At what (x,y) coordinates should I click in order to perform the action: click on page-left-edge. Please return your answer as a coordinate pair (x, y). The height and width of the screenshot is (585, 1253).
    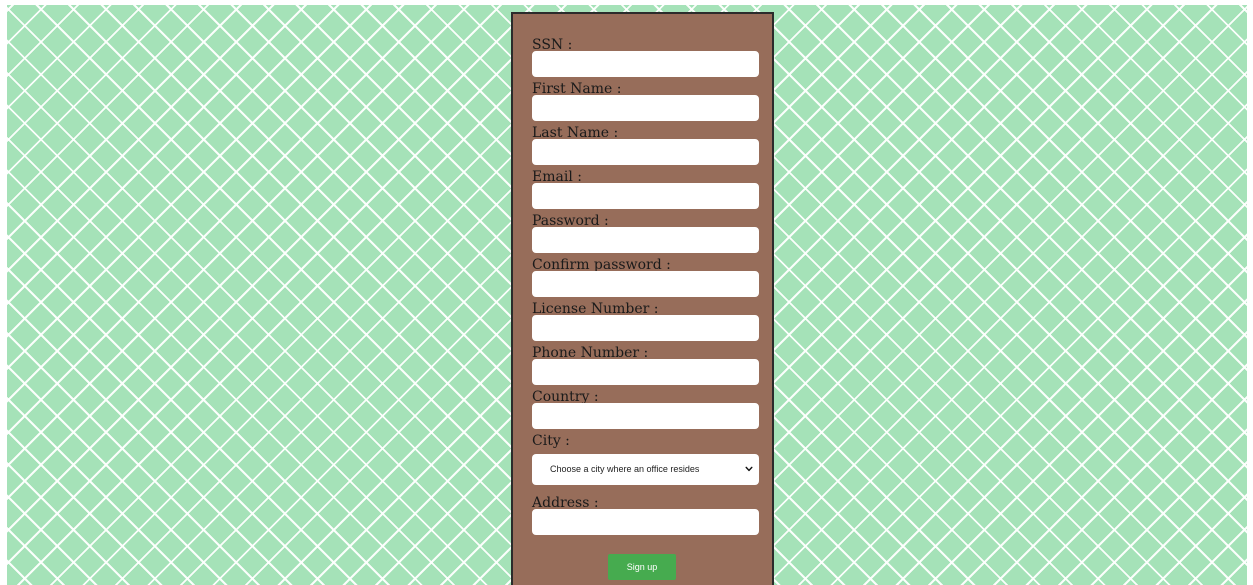
    Looking at the image, I should click on (3, 292).